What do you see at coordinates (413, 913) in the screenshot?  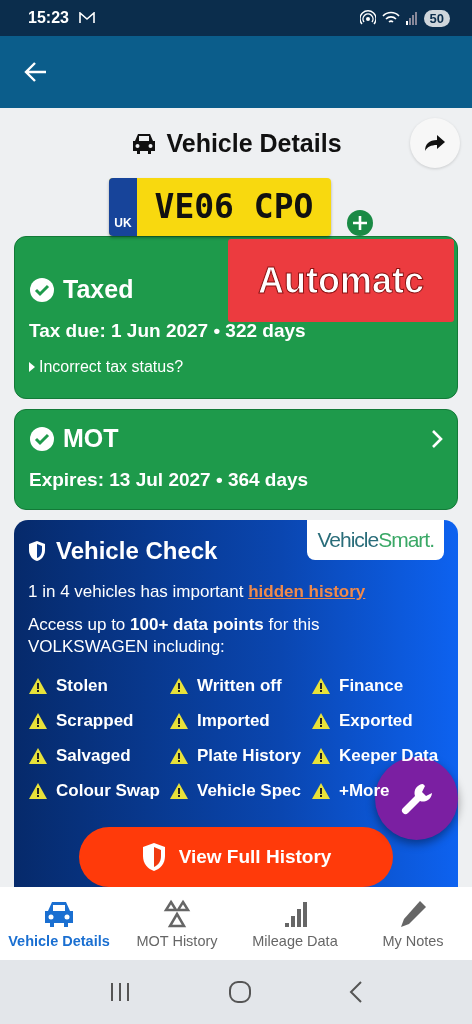 I see `pencil-icon` at bounding box center [413, 913].